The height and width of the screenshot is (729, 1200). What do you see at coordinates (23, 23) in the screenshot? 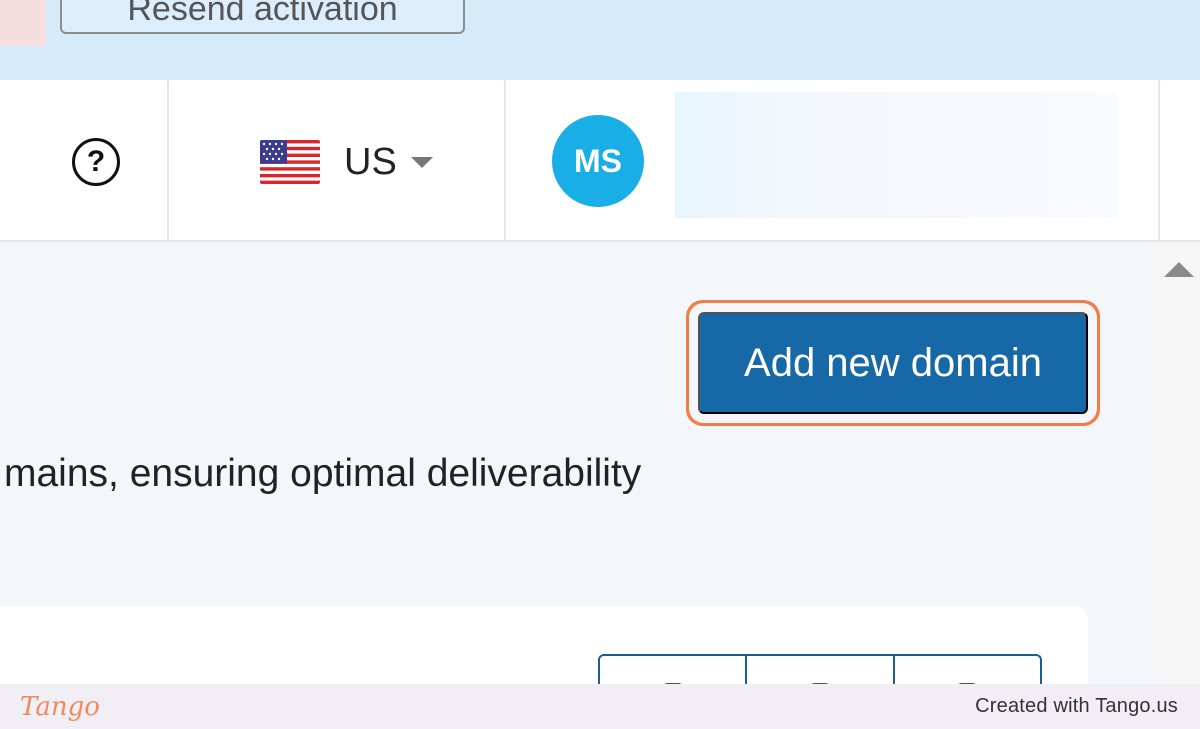
I see `banner-alert-strip` at bounding box center [23, 23].